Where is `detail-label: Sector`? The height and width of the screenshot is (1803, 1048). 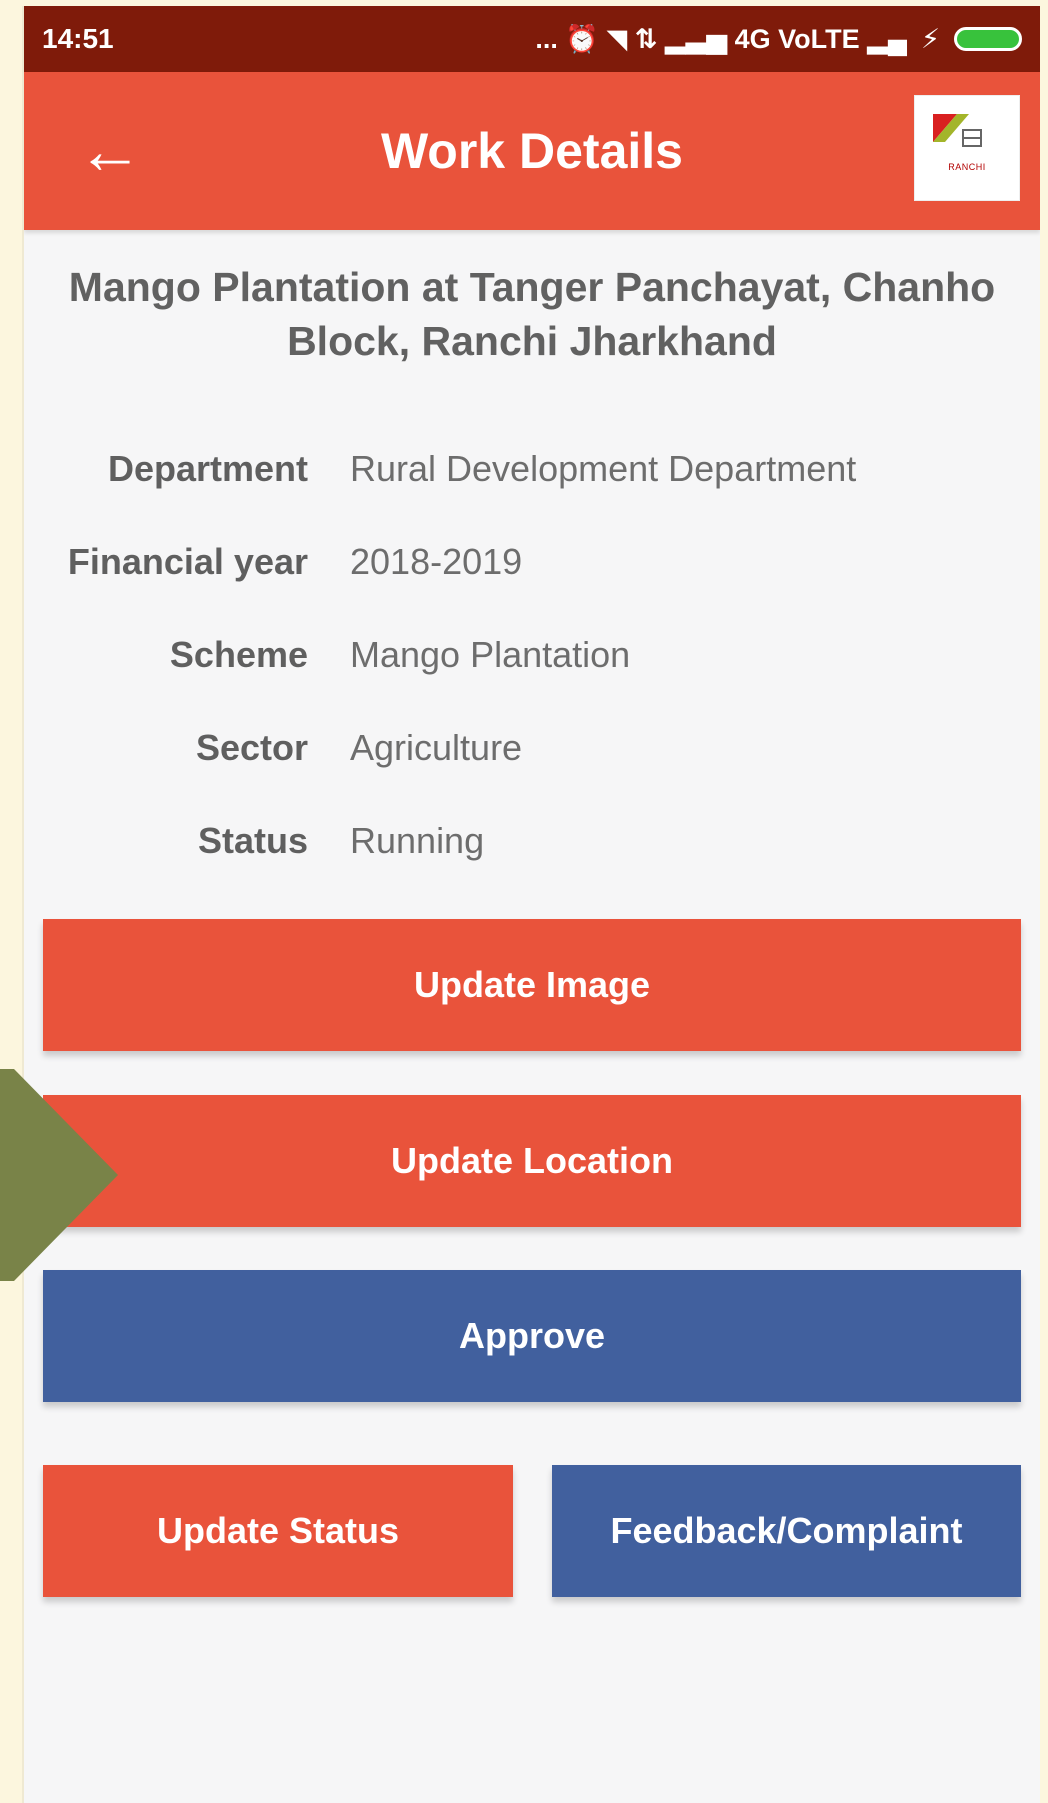 detail-label: Sector is located at coordinates (251, 747).